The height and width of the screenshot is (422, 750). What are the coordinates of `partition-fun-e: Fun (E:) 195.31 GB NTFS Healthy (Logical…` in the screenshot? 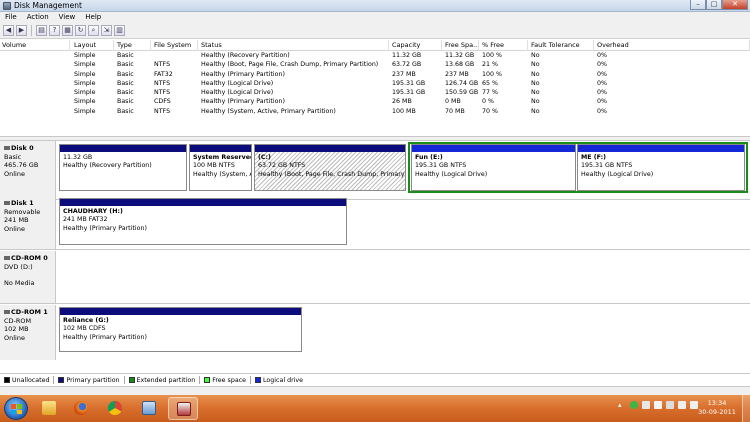 It's located at (493, 167).